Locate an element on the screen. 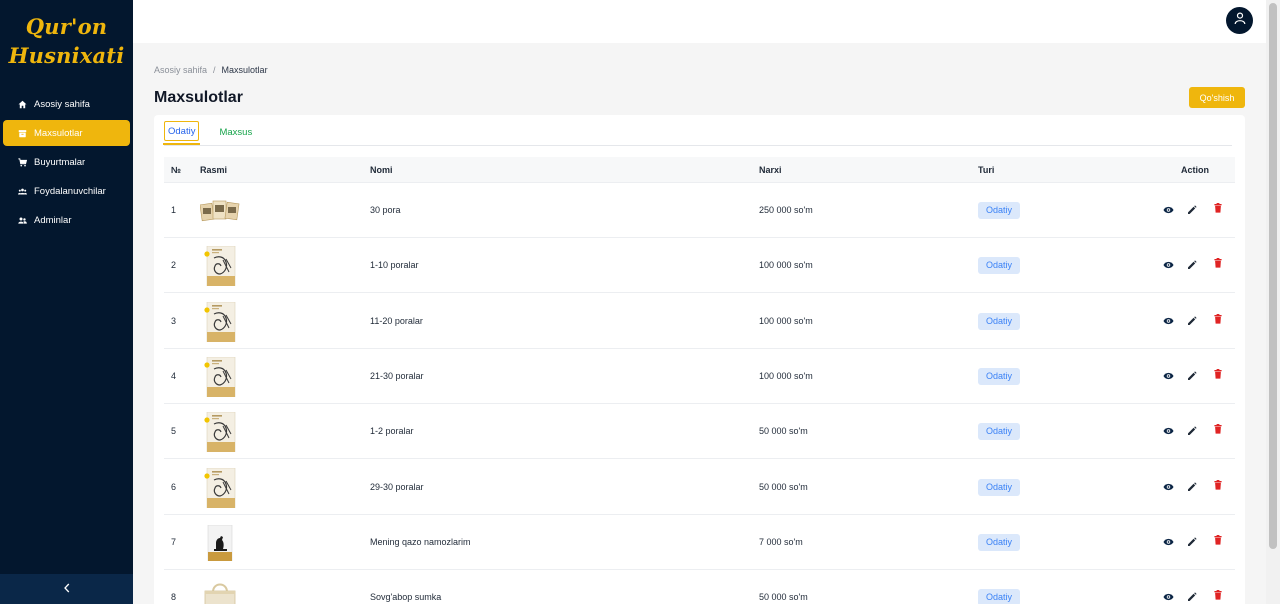 The height and width of the screenshot is (604, 1280). table-row: 6 29-30 poralar 50 000 so'm Odatiy is located at coordinates (699, 487).